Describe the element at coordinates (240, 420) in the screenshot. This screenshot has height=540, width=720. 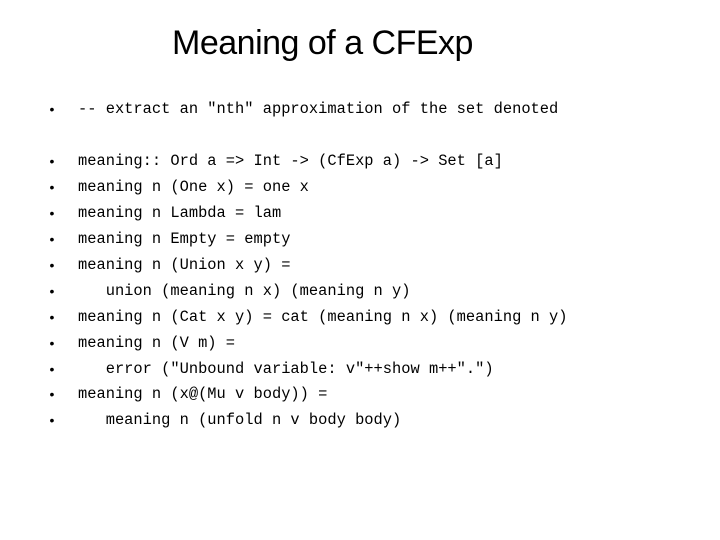
I see `code-text: meaning n (unfold n v body body)` at that location.